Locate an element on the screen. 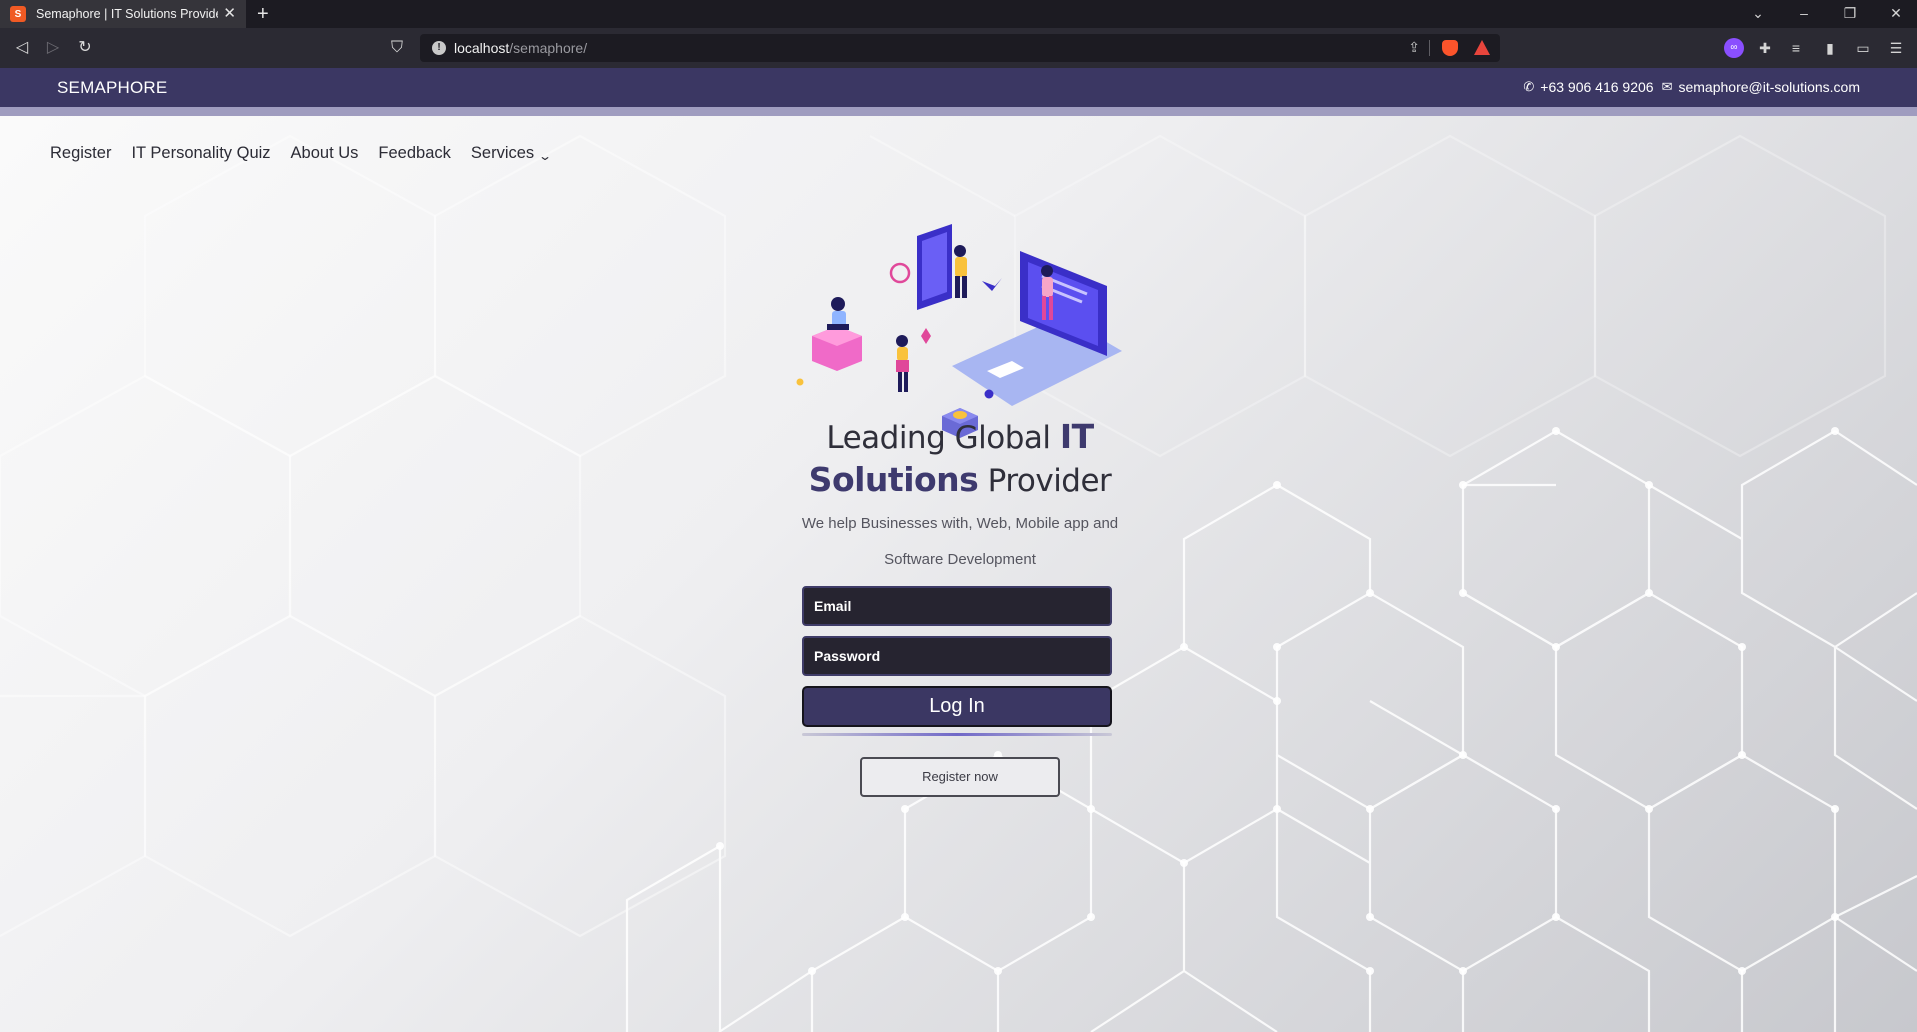 The width and height of the screenshot is (1917, 1032). contact-email: semaphore@it-solutions.com is located at coordinates (1769, 87).